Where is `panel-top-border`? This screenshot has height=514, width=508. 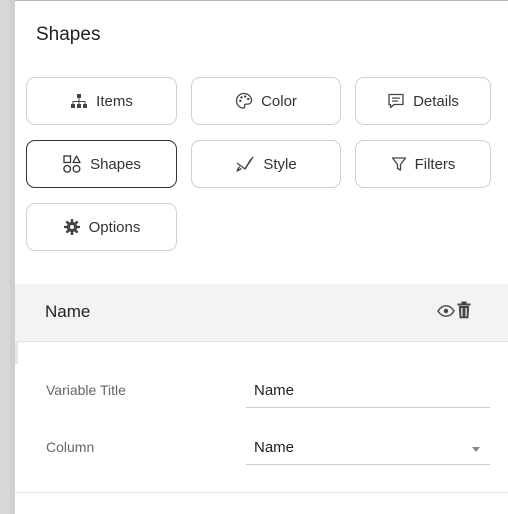
panel-top-border is located at coordinates (261, 0).